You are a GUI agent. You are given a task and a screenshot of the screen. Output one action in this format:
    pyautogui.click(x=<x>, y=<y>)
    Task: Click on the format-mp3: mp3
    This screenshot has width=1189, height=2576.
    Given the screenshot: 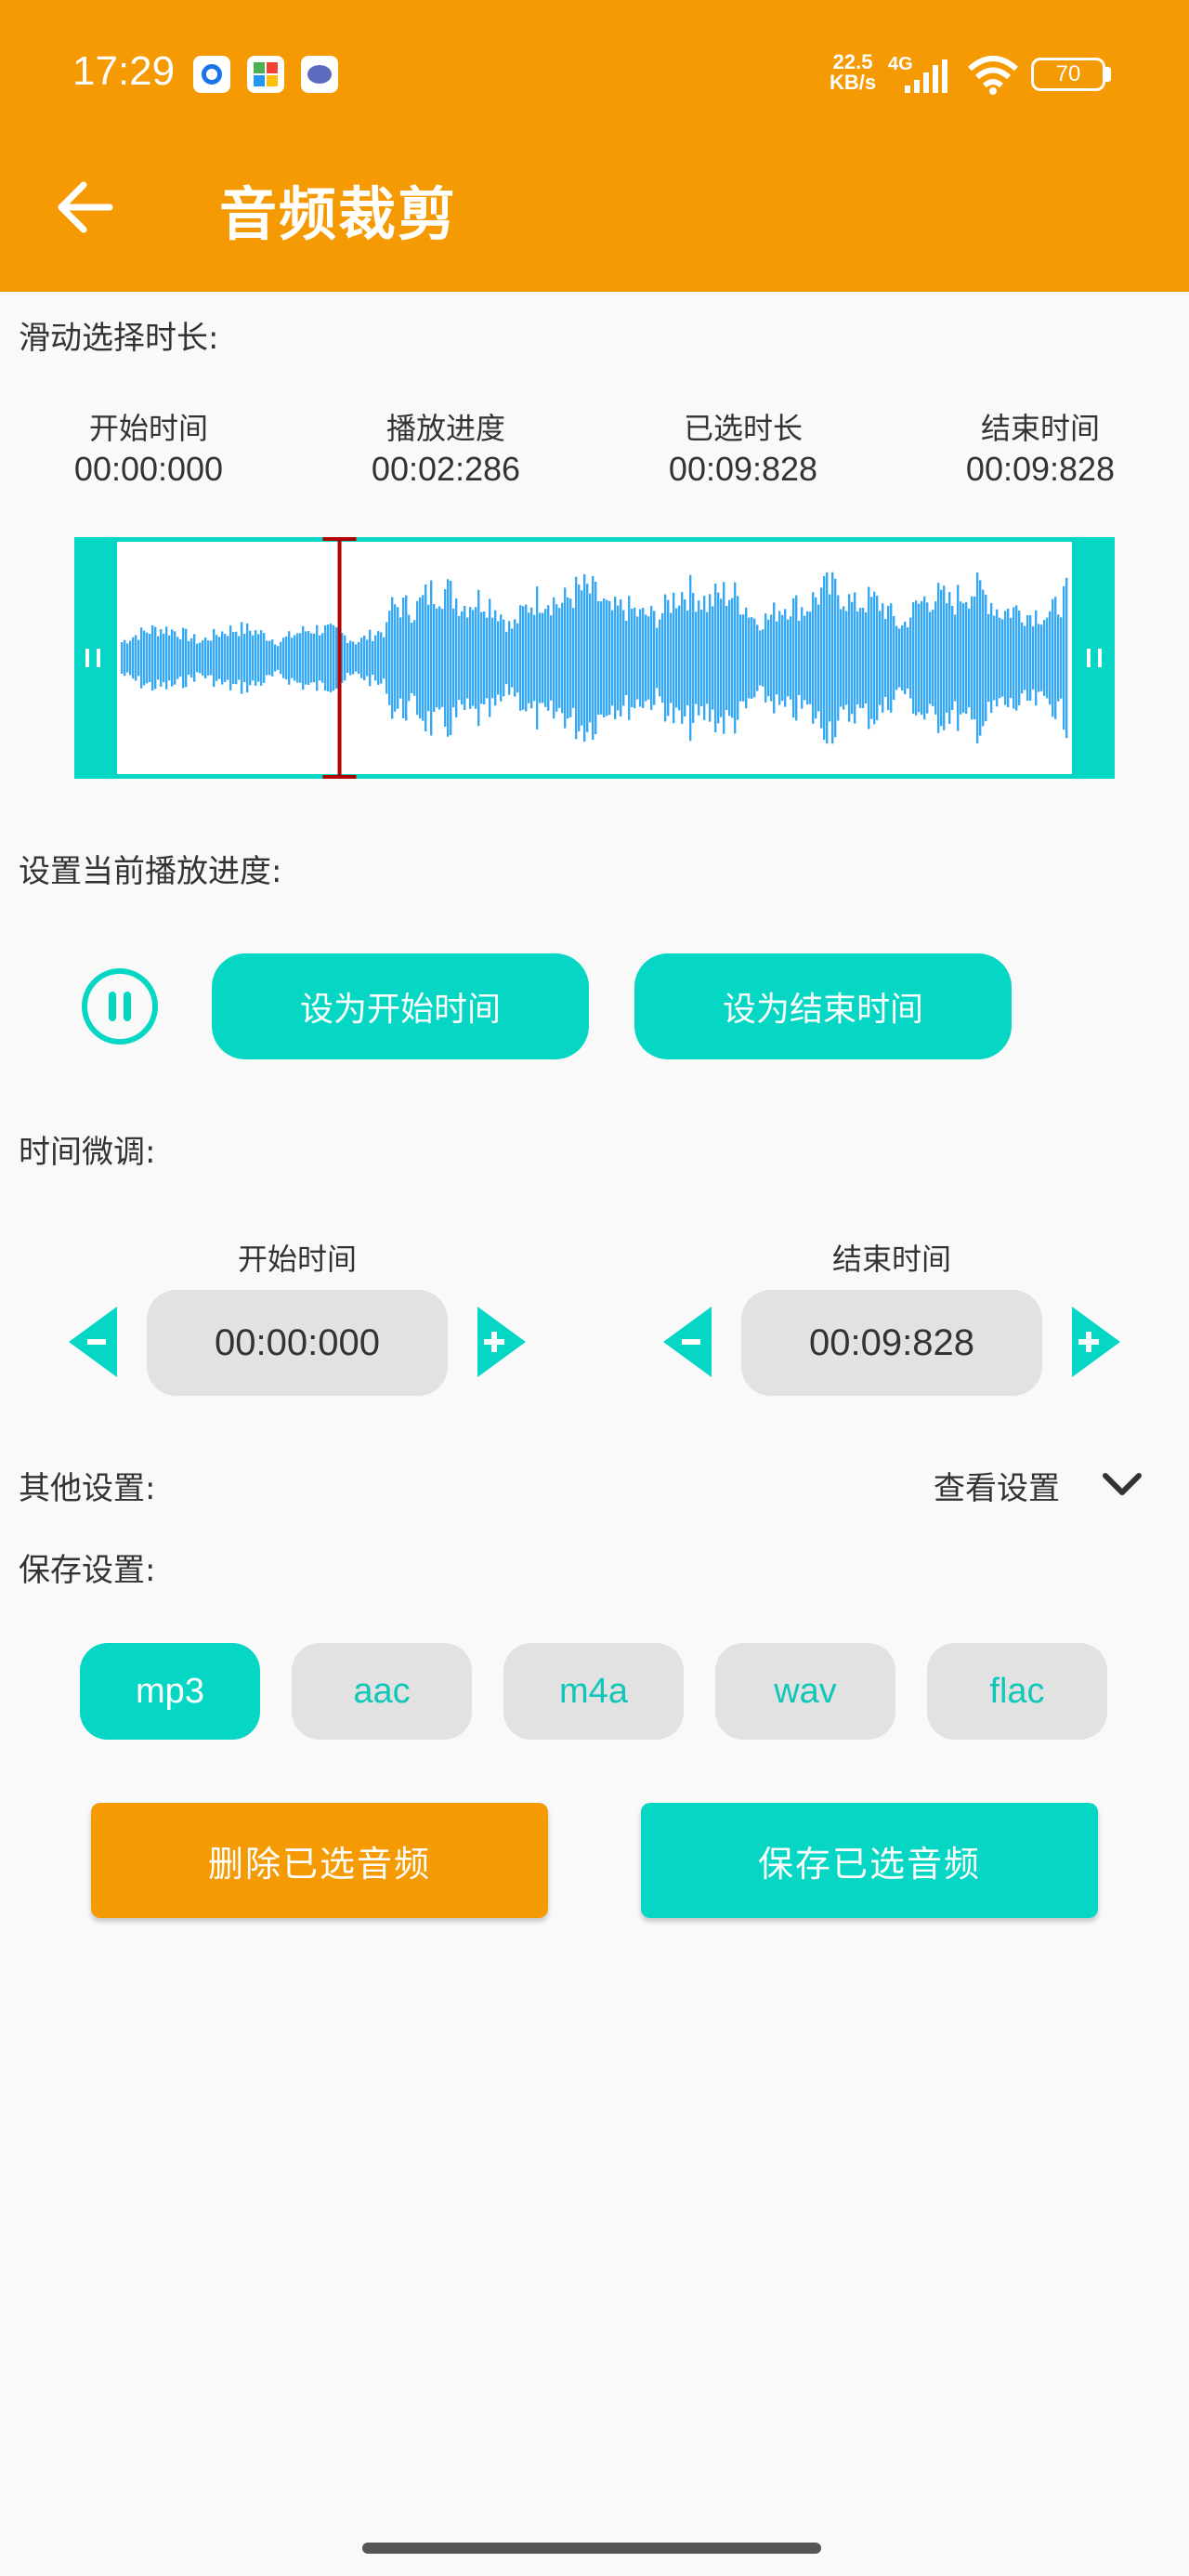 What is the action you would take?
    pyautogui.click(x=170, y=1691)
    